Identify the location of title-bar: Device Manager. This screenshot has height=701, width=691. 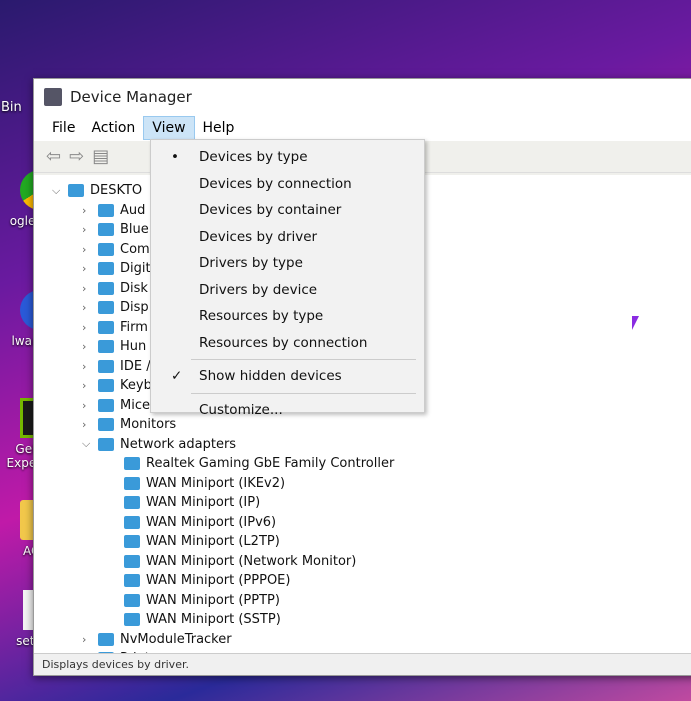
(362, 97).